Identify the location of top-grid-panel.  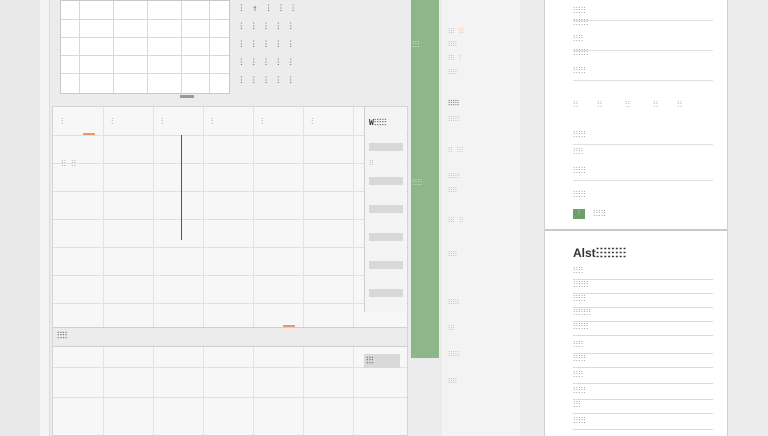
(145, 47).